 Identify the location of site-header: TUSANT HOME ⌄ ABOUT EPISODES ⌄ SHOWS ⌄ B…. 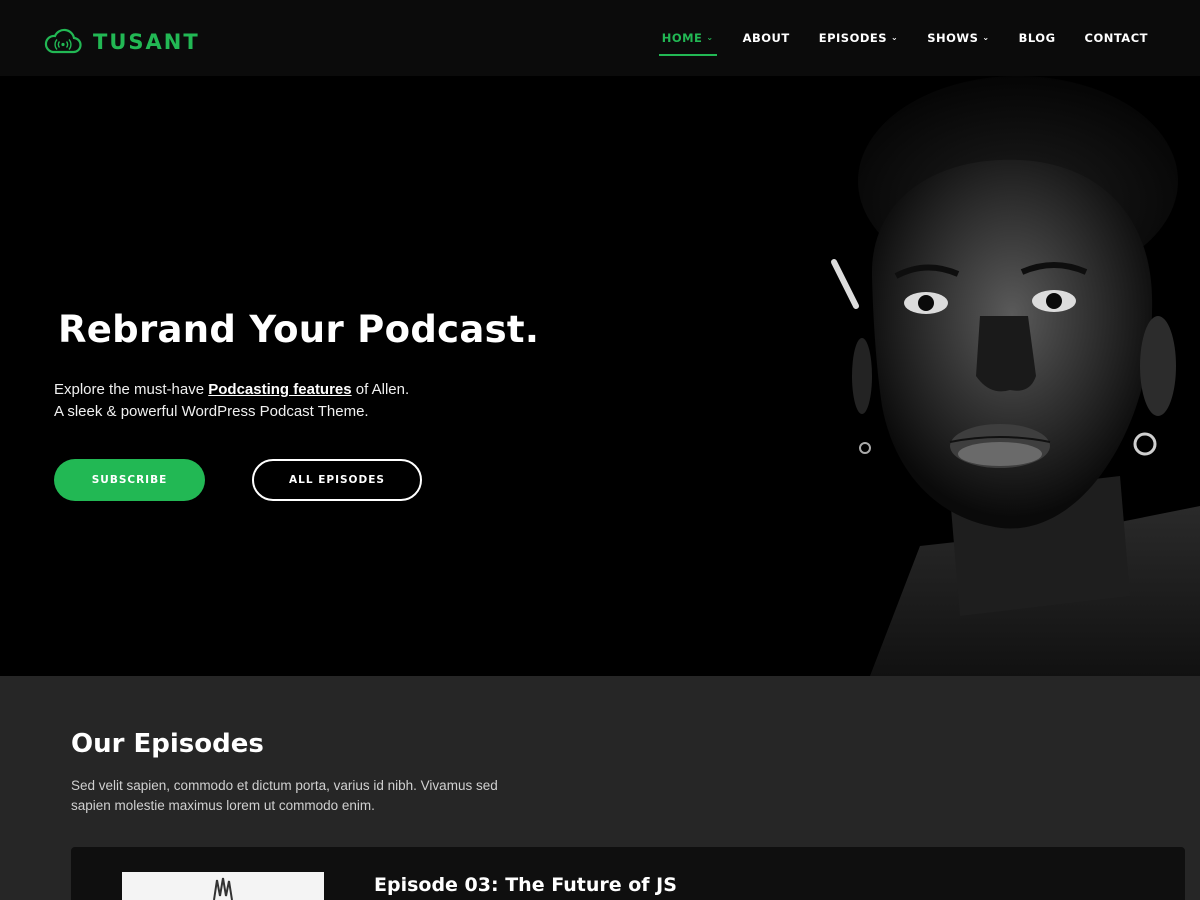
(600, 38).